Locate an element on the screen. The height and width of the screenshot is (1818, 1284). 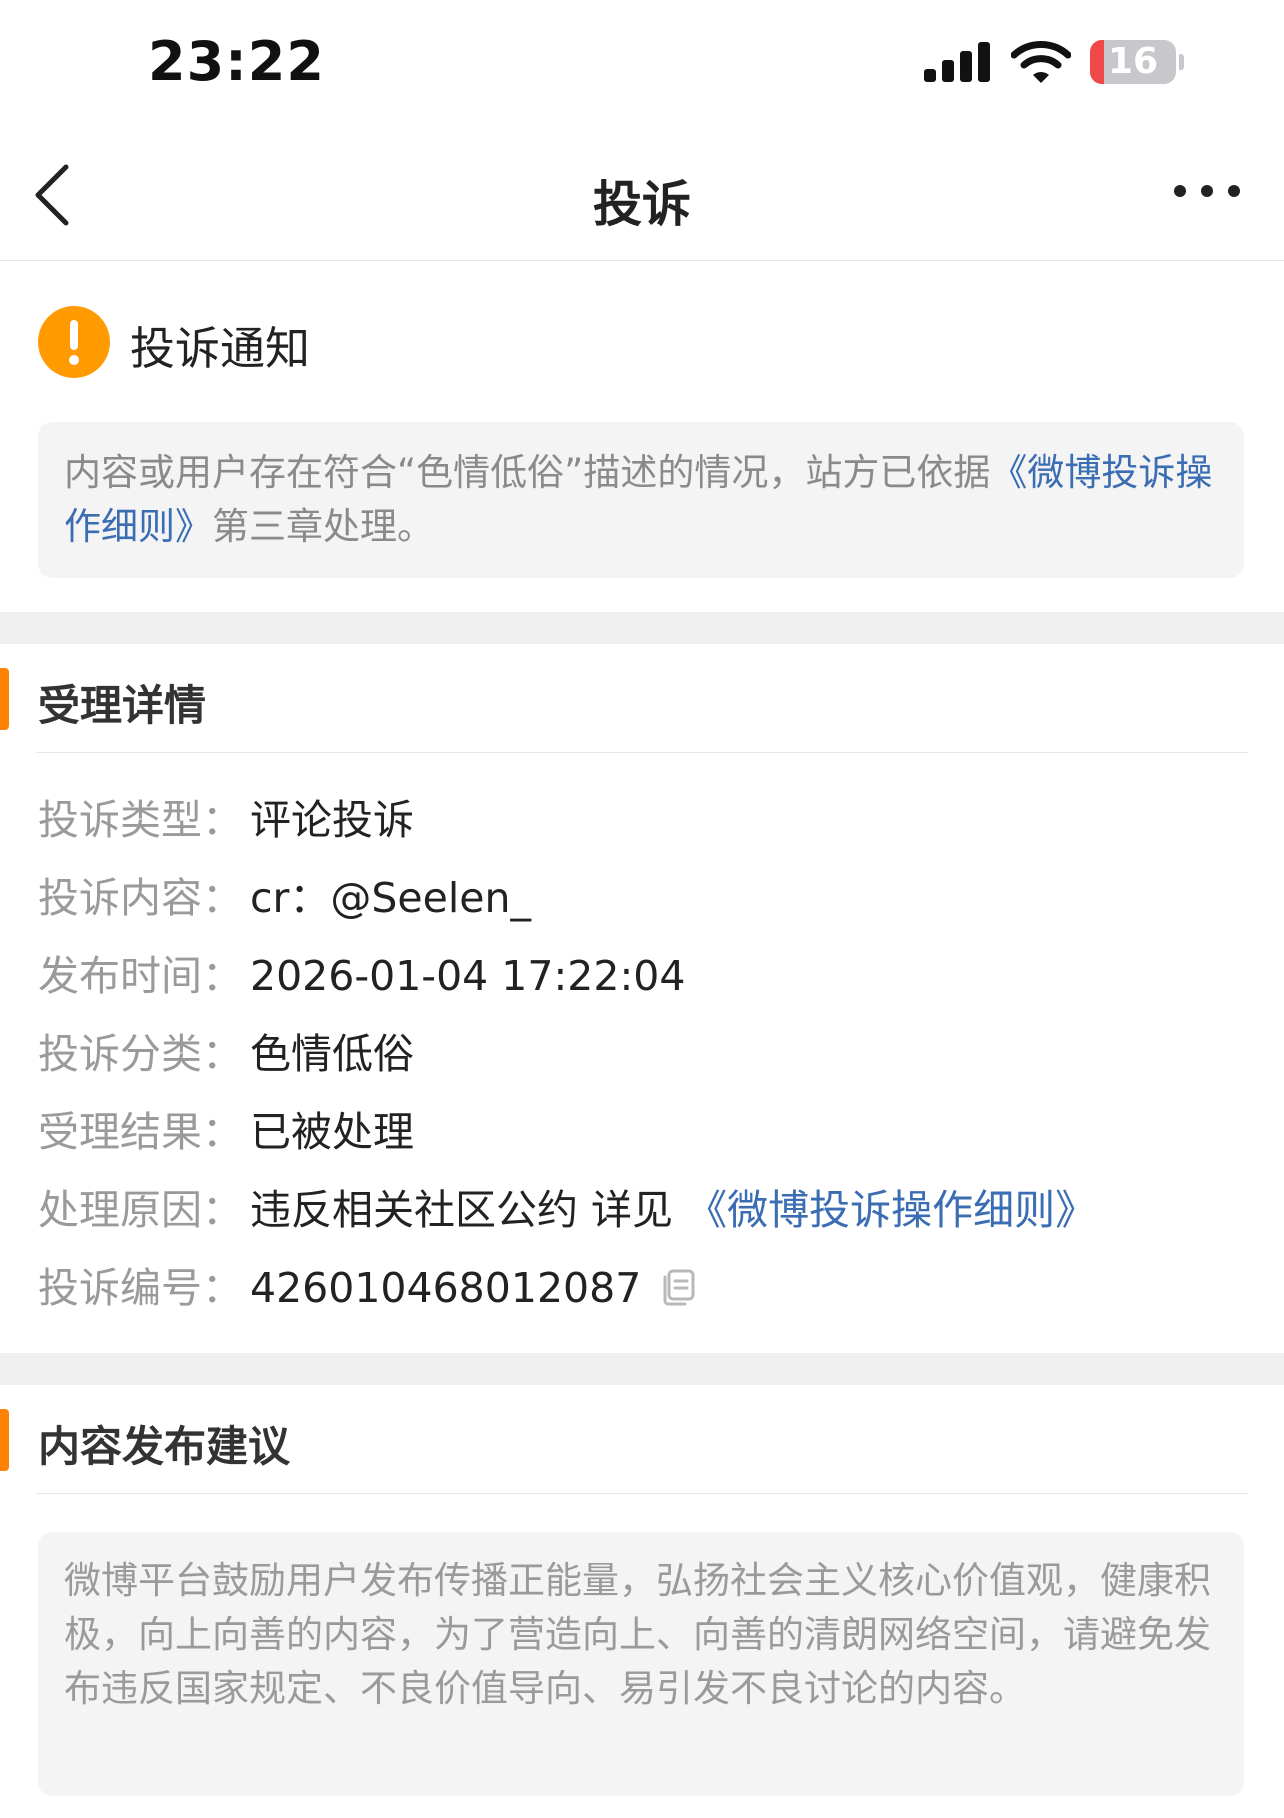
status-bar: 23:22 16 is located at coordinates (642, 62).